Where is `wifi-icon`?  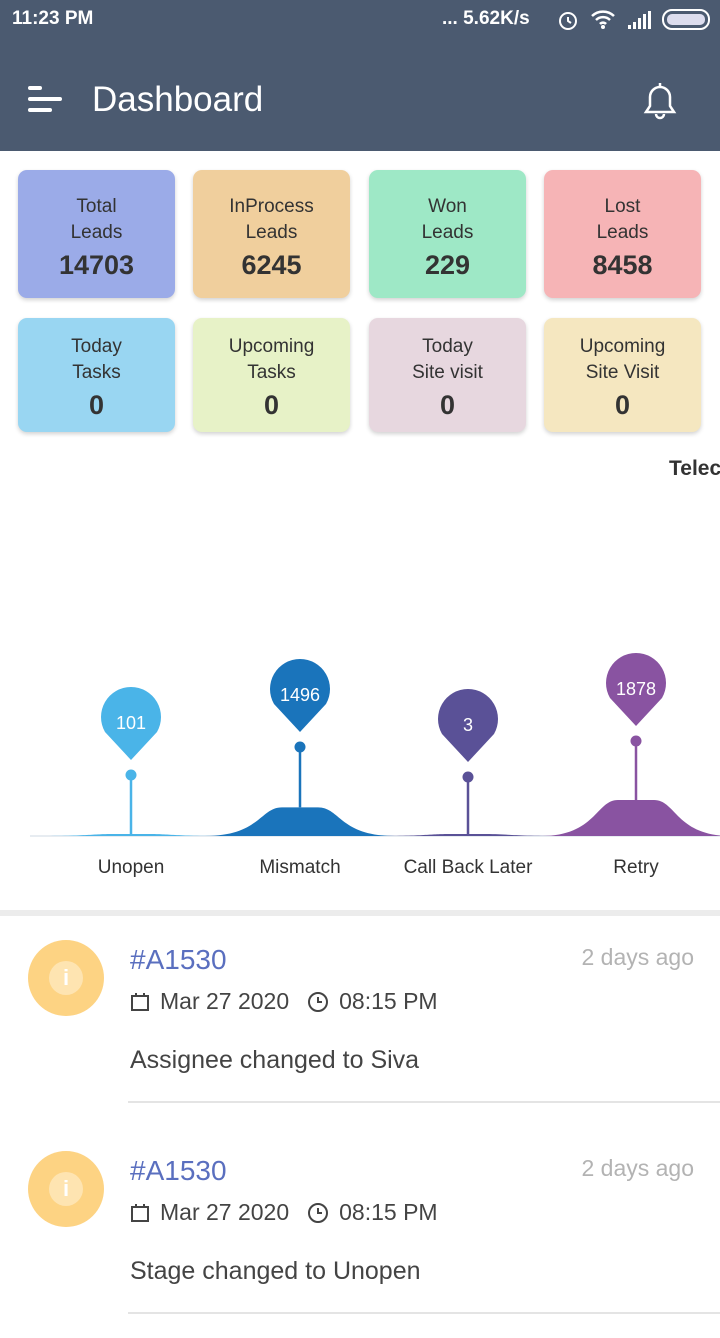 wifi-icon is located at coordinates (603, 19).